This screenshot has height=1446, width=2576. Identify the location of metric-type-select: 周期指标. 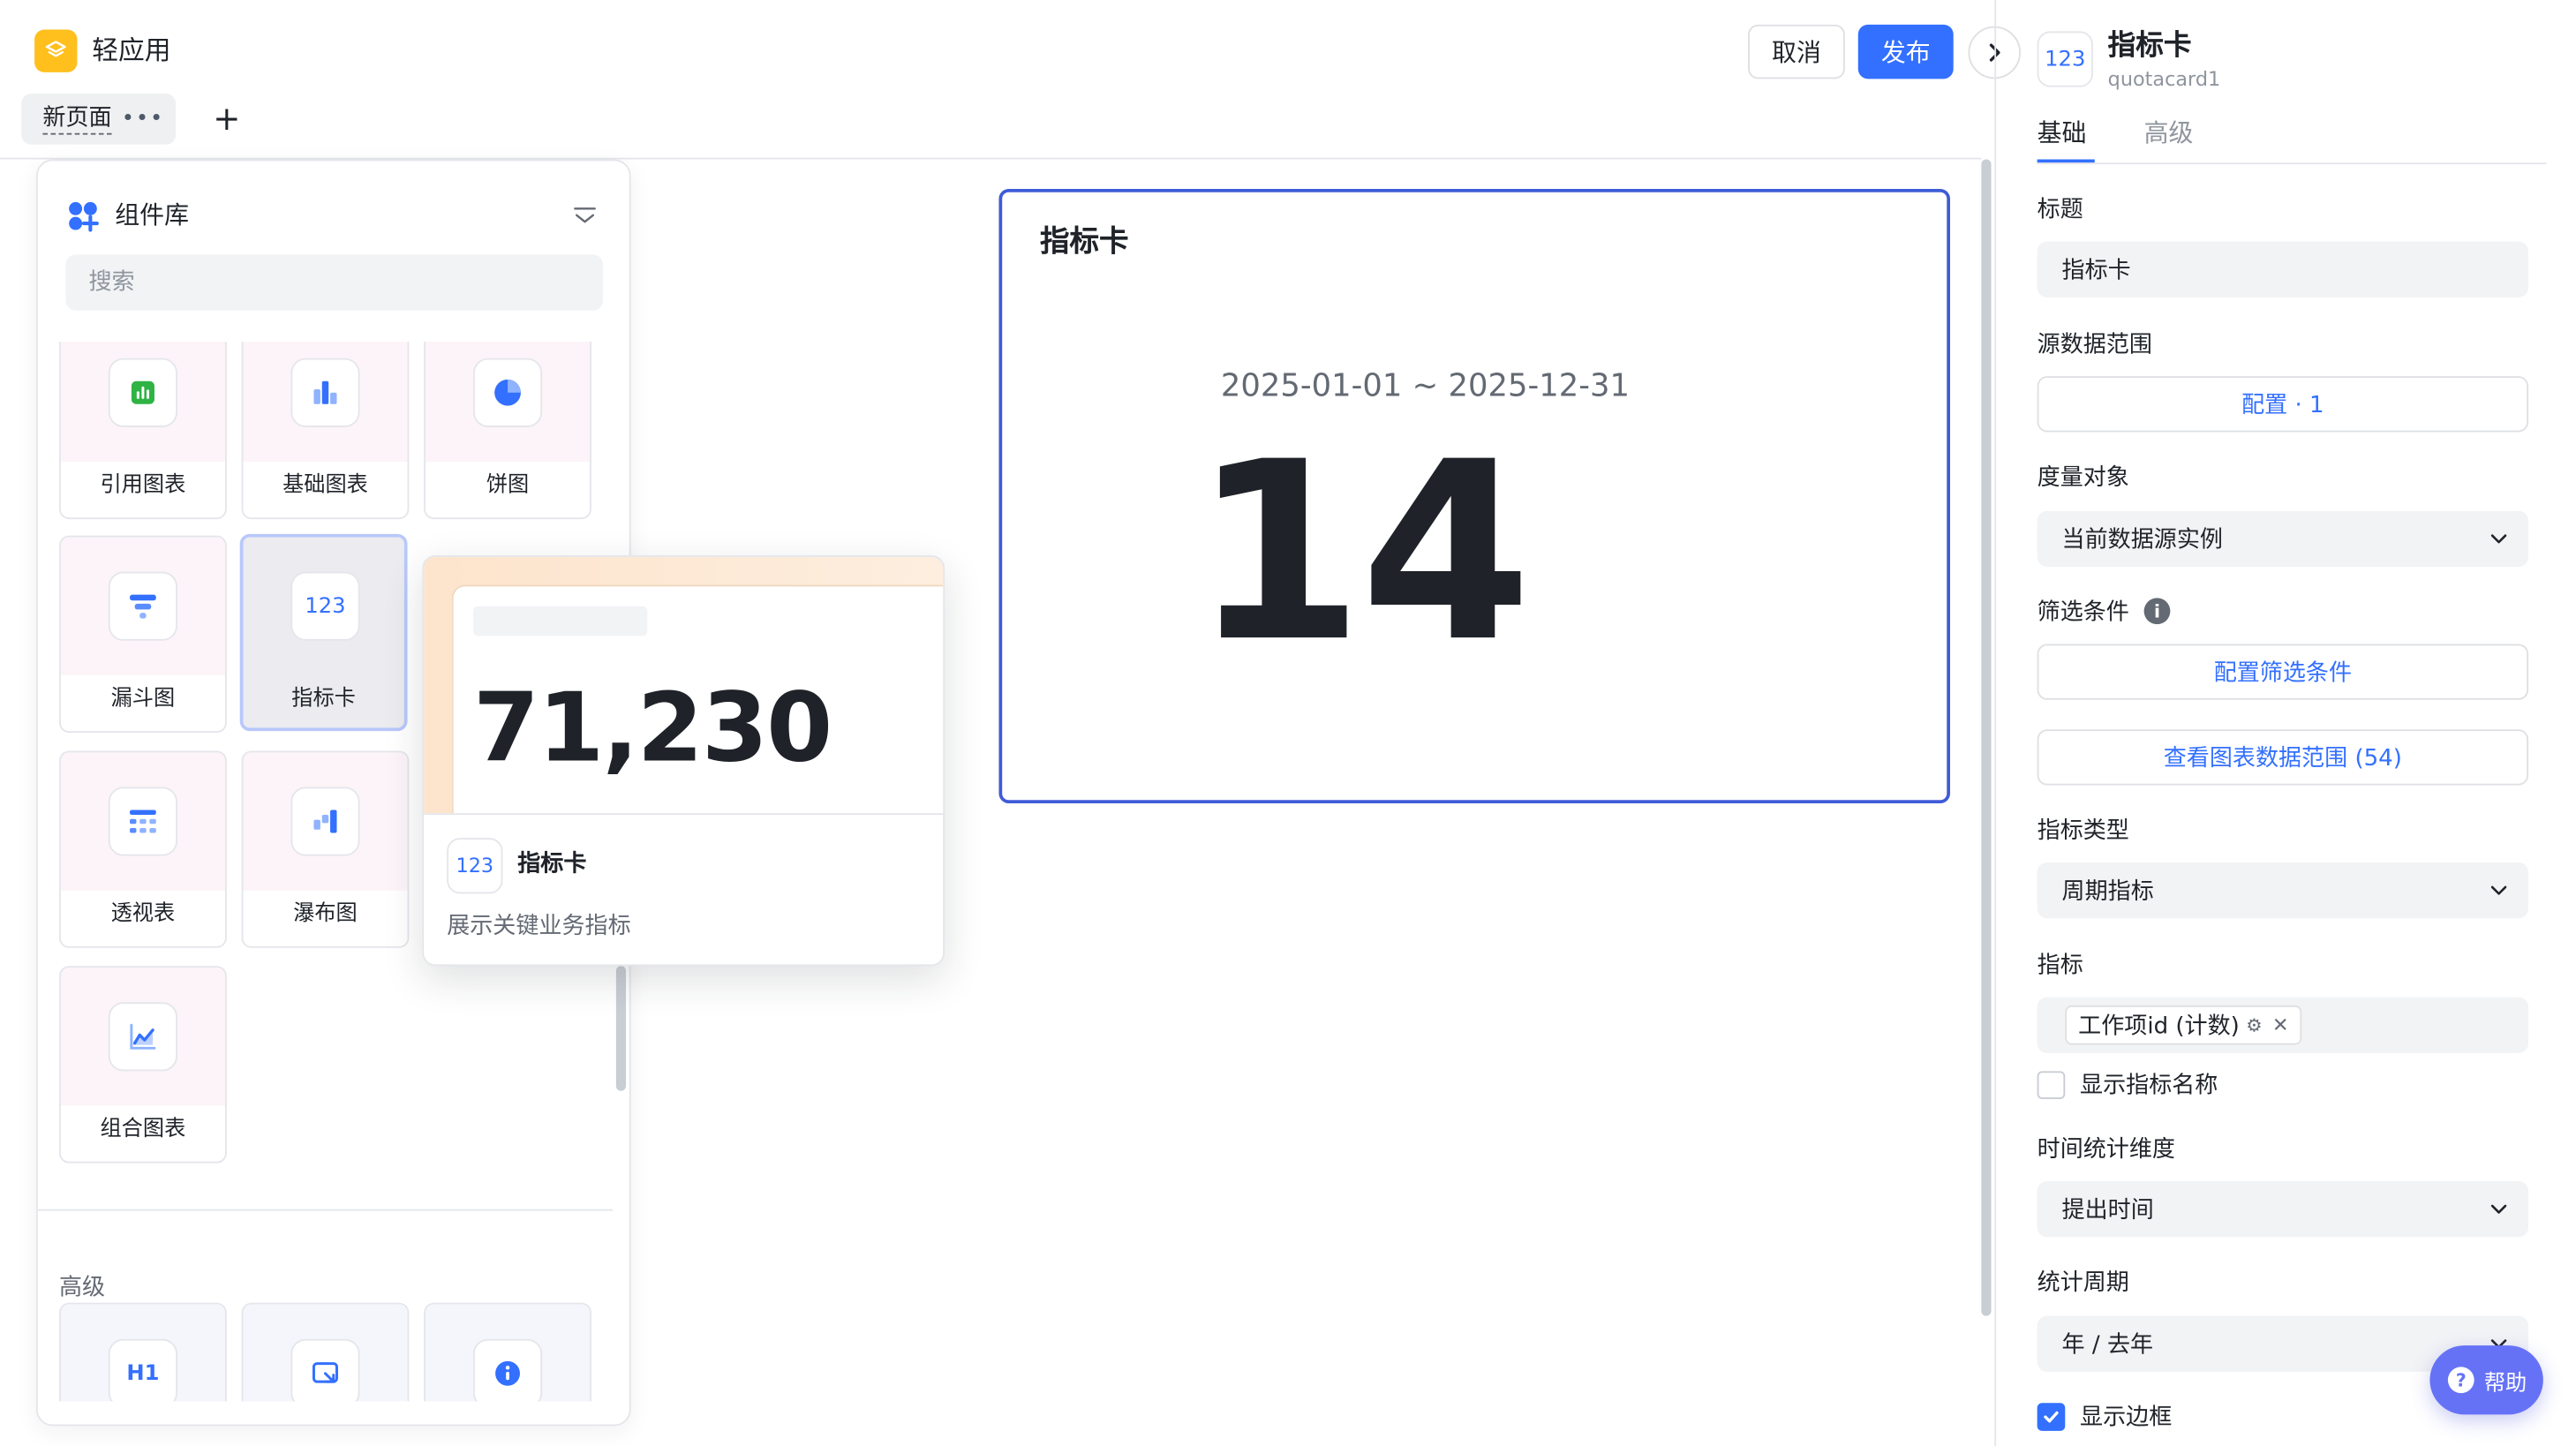
(2283, 890).